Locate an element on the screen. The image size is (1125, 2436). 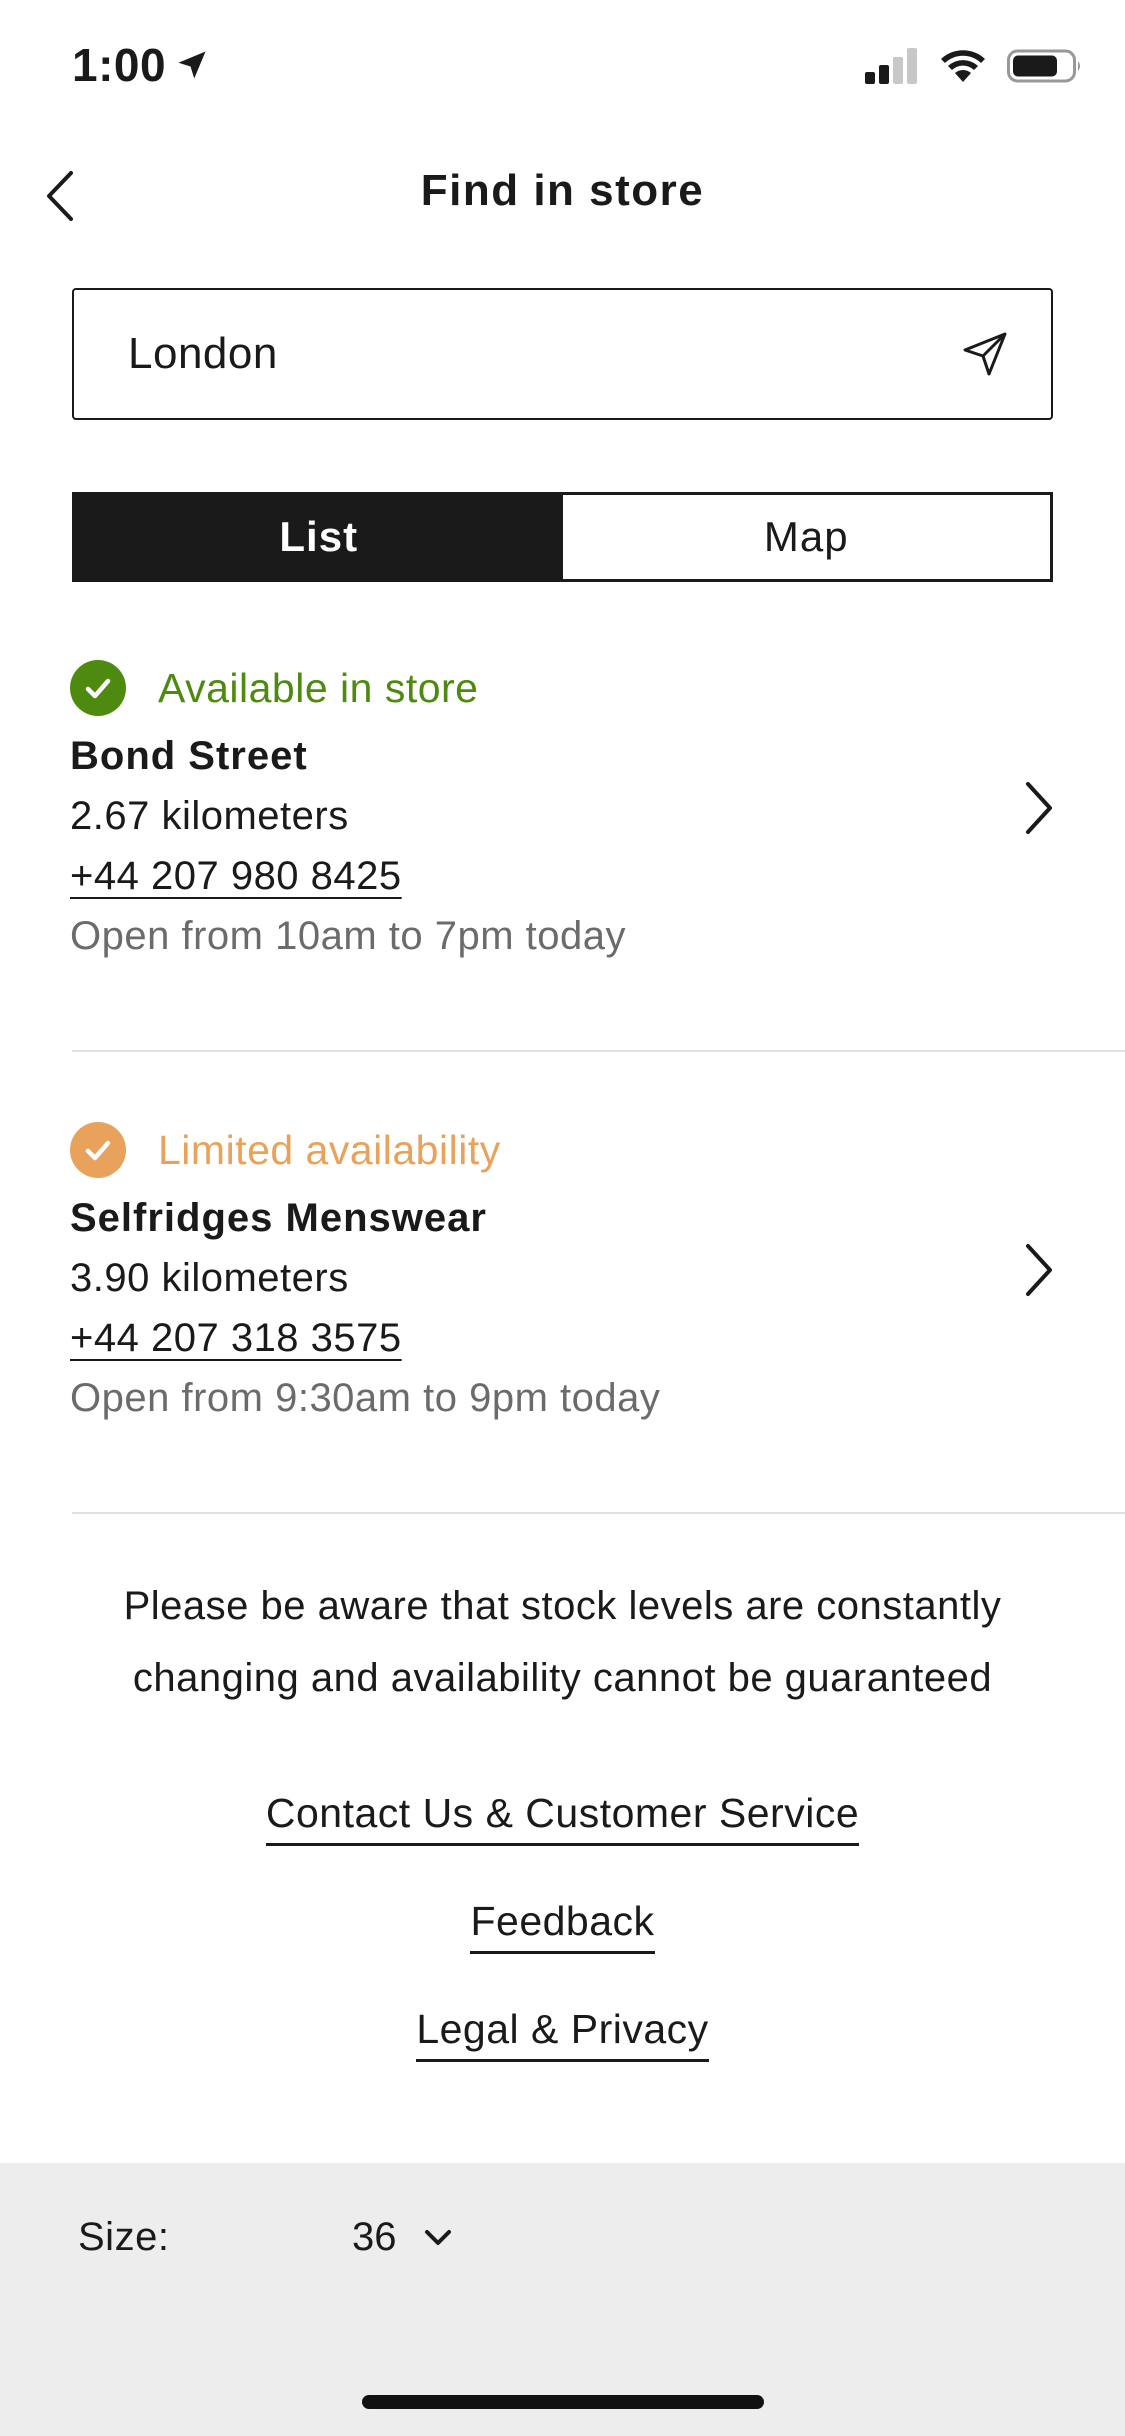
cellular-signal-icon is located at coordinates (891, 66).